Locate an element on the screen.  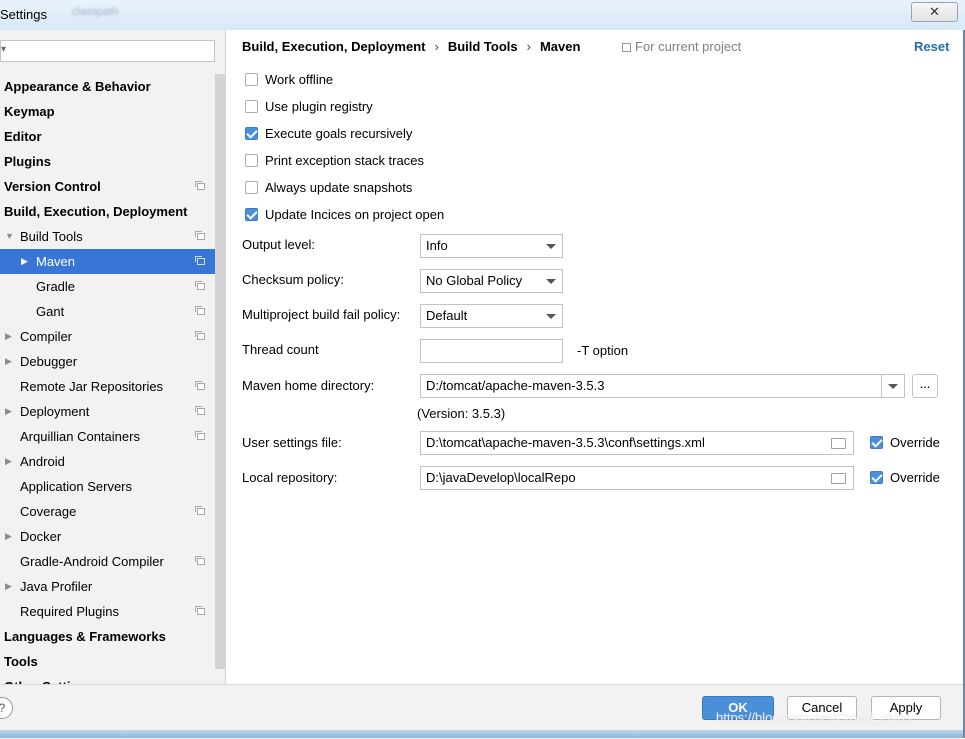
checkbox-label: Use plugin registry is located at coordinates (319, 106).